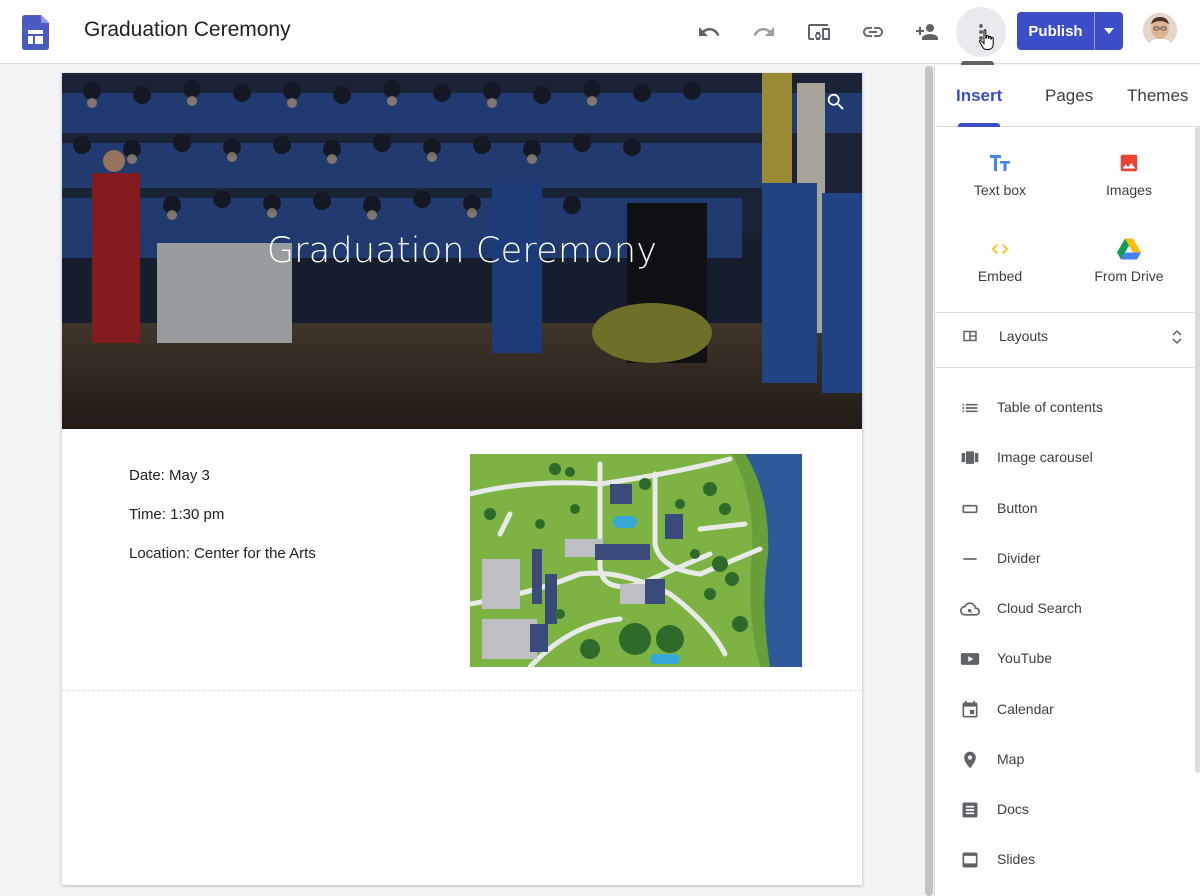 The height and width of the screenshot is (896, 1200). What do you see at coordinates (1013, 809) in the screenshot?
I see `docs-label: Docs` at bounding box center [1013, 809].